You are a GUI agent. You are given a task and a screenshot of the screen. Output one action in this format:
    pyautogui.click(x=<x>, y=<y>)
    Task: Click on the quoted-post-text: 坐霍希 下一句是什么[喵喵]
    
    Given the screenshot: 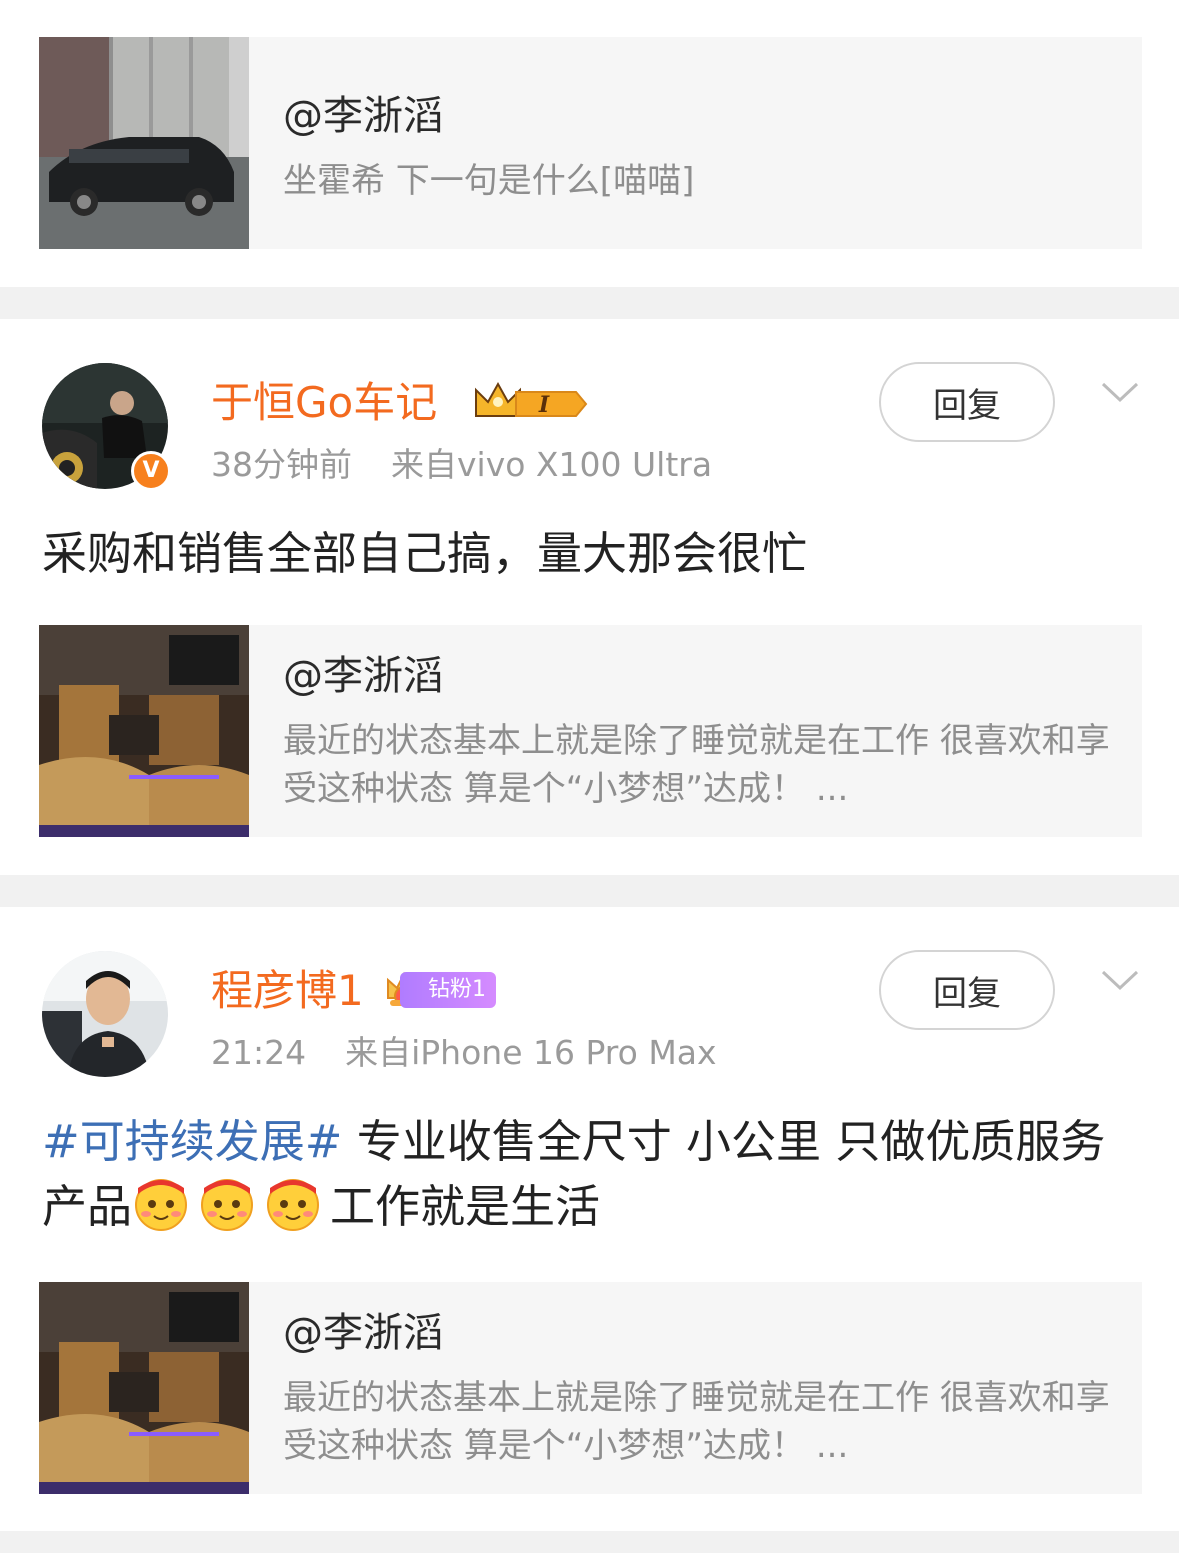 What is the action you would take?
    pyautogui.click(x=489, y=181)
    